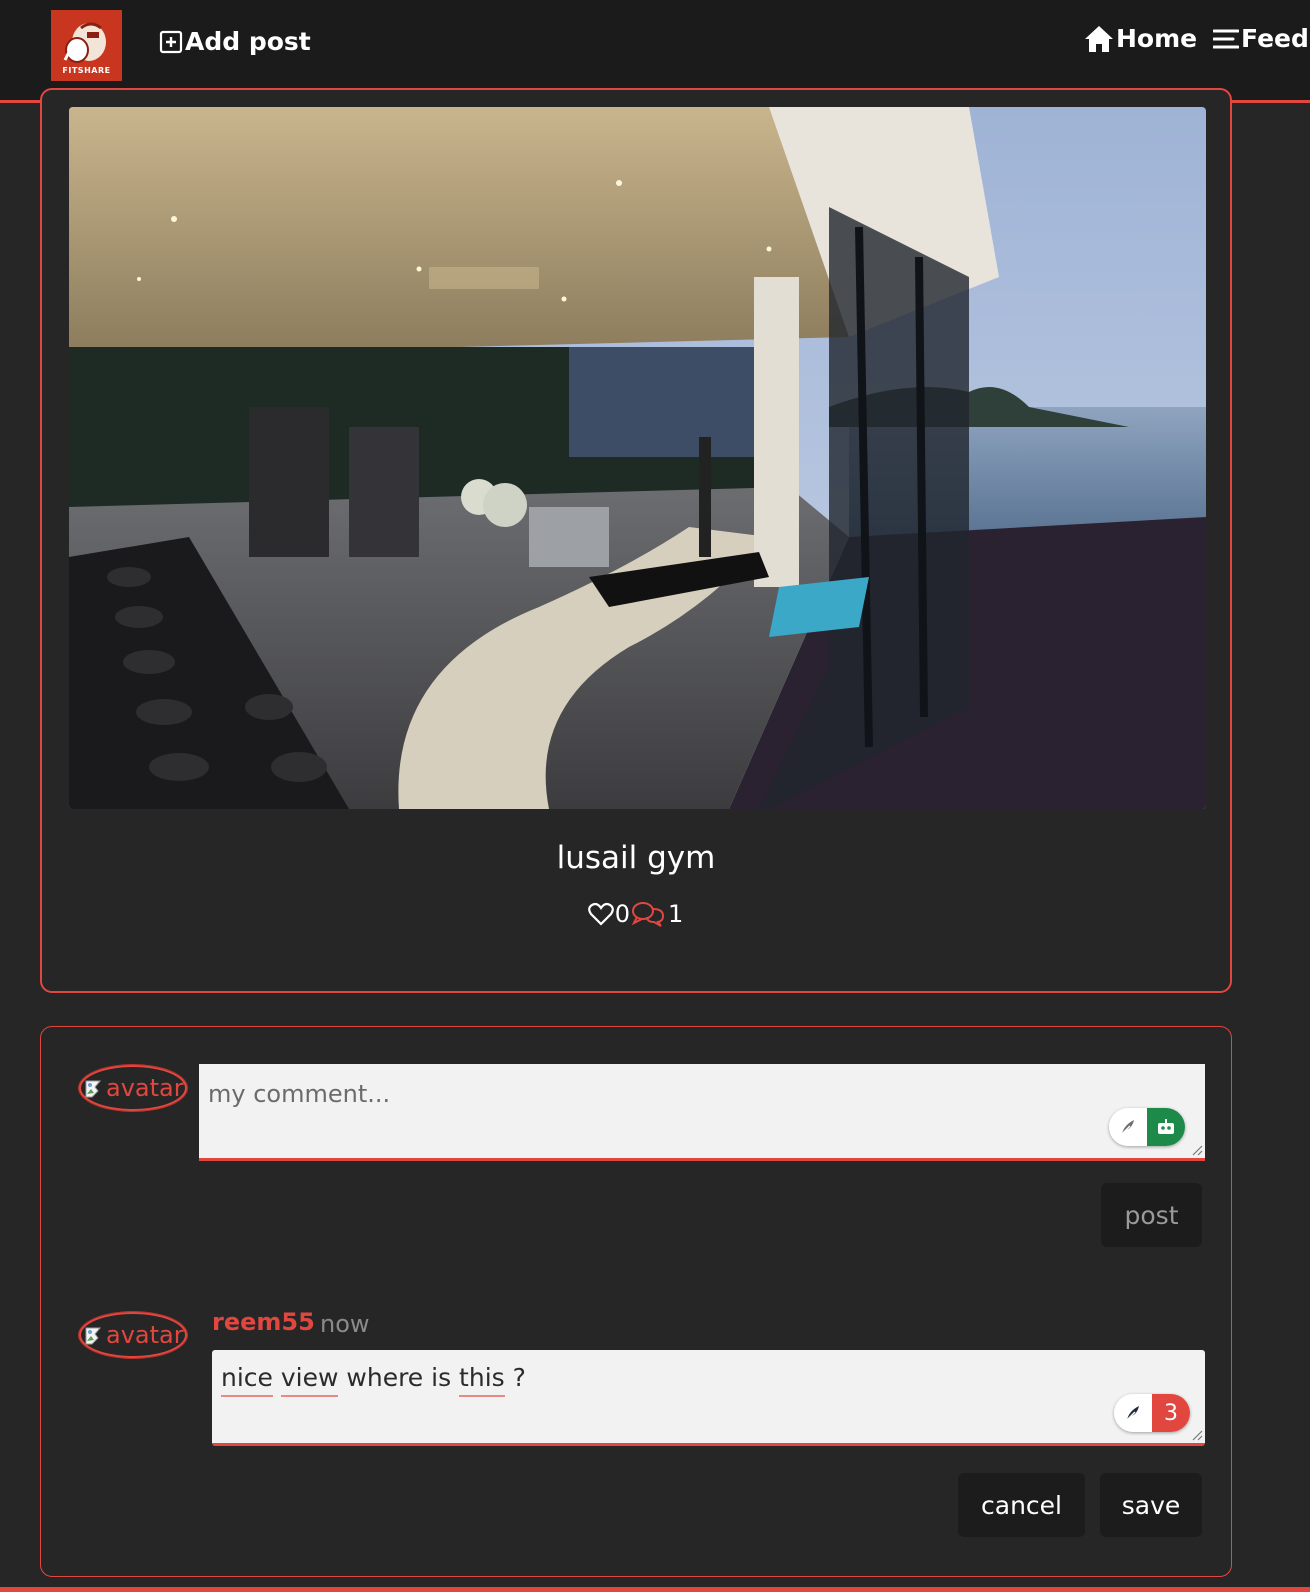 The width and height of the screenshot is (1310, 1592). Describe the element at coordinates (1166, 1127) in the screenshot. I see `robot-icon` at that location.